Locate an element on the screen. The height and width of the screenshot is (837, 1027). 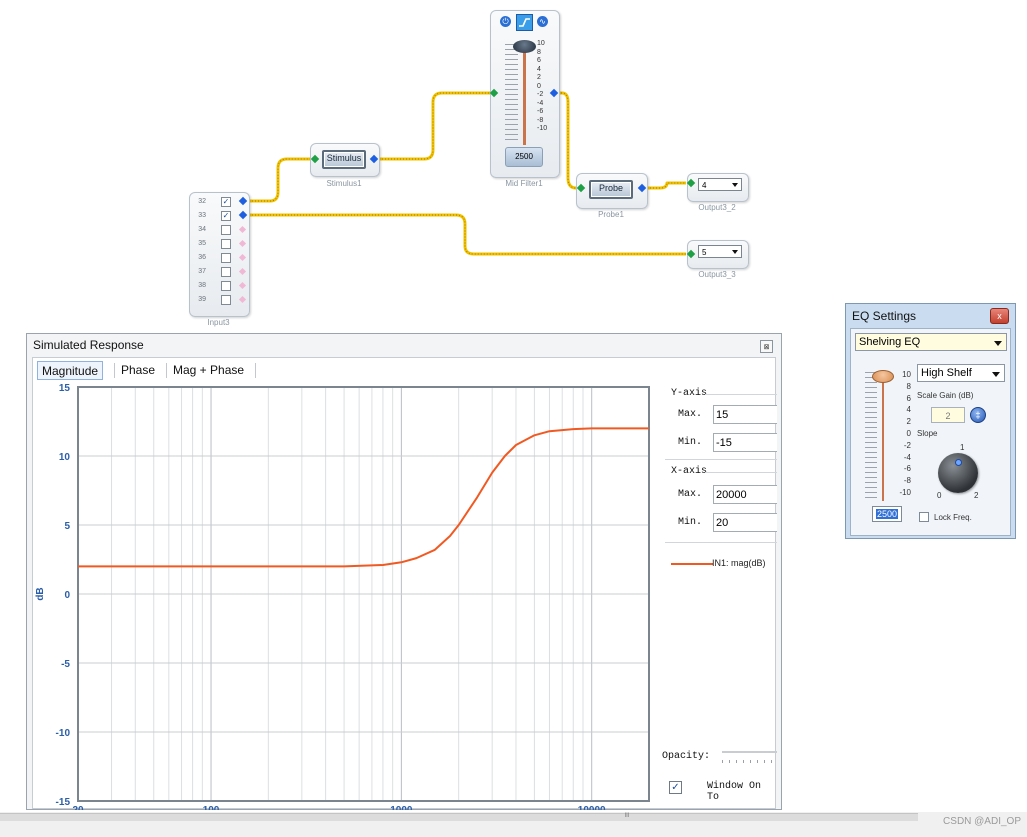
input-row-label: 34 is located at coordinates (202, 229).